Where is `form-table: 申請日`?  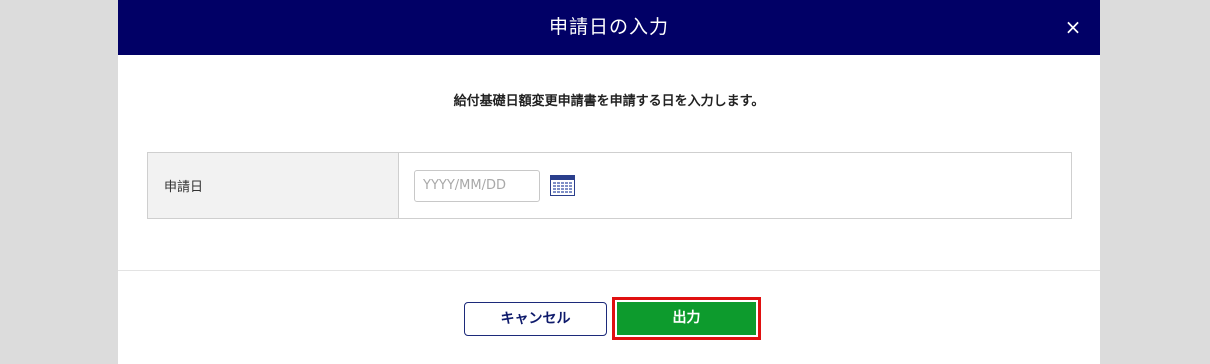
form-table: 申請日 is located at coordinates (609, 185).